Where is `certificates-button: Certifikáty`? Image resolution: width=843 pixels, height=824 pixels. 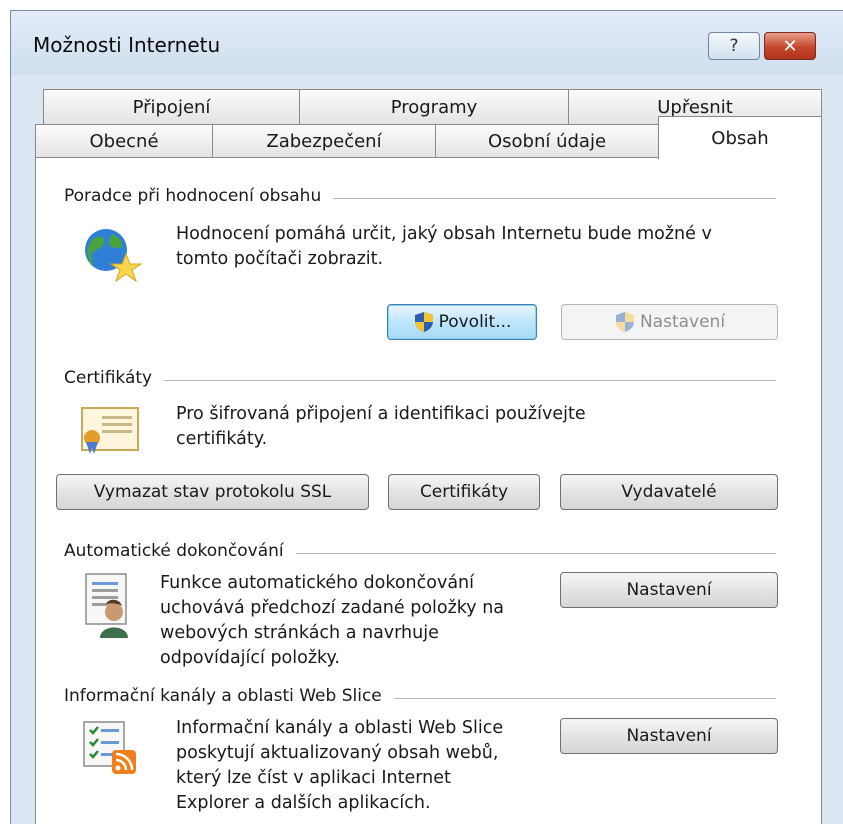
certificates-button: Certifikáty is located at coordinates (464, 492).